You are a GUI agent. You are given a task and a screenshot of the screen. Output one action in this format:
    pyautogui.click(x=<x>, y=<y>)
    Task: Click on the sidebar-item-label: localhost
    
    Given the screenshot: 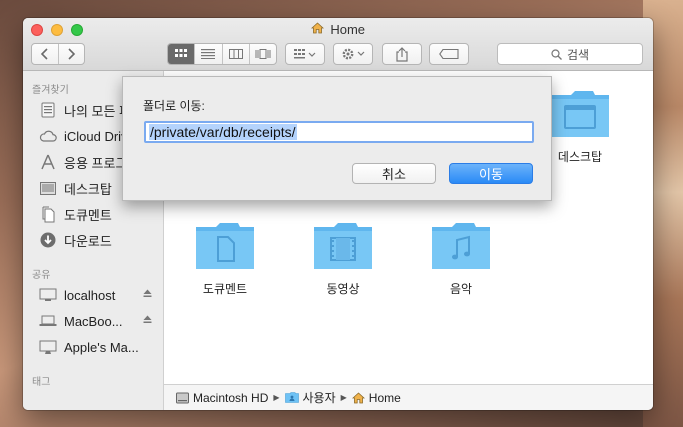 What is the action you would take?
    pyautogui.click(x=90, y=295)
    